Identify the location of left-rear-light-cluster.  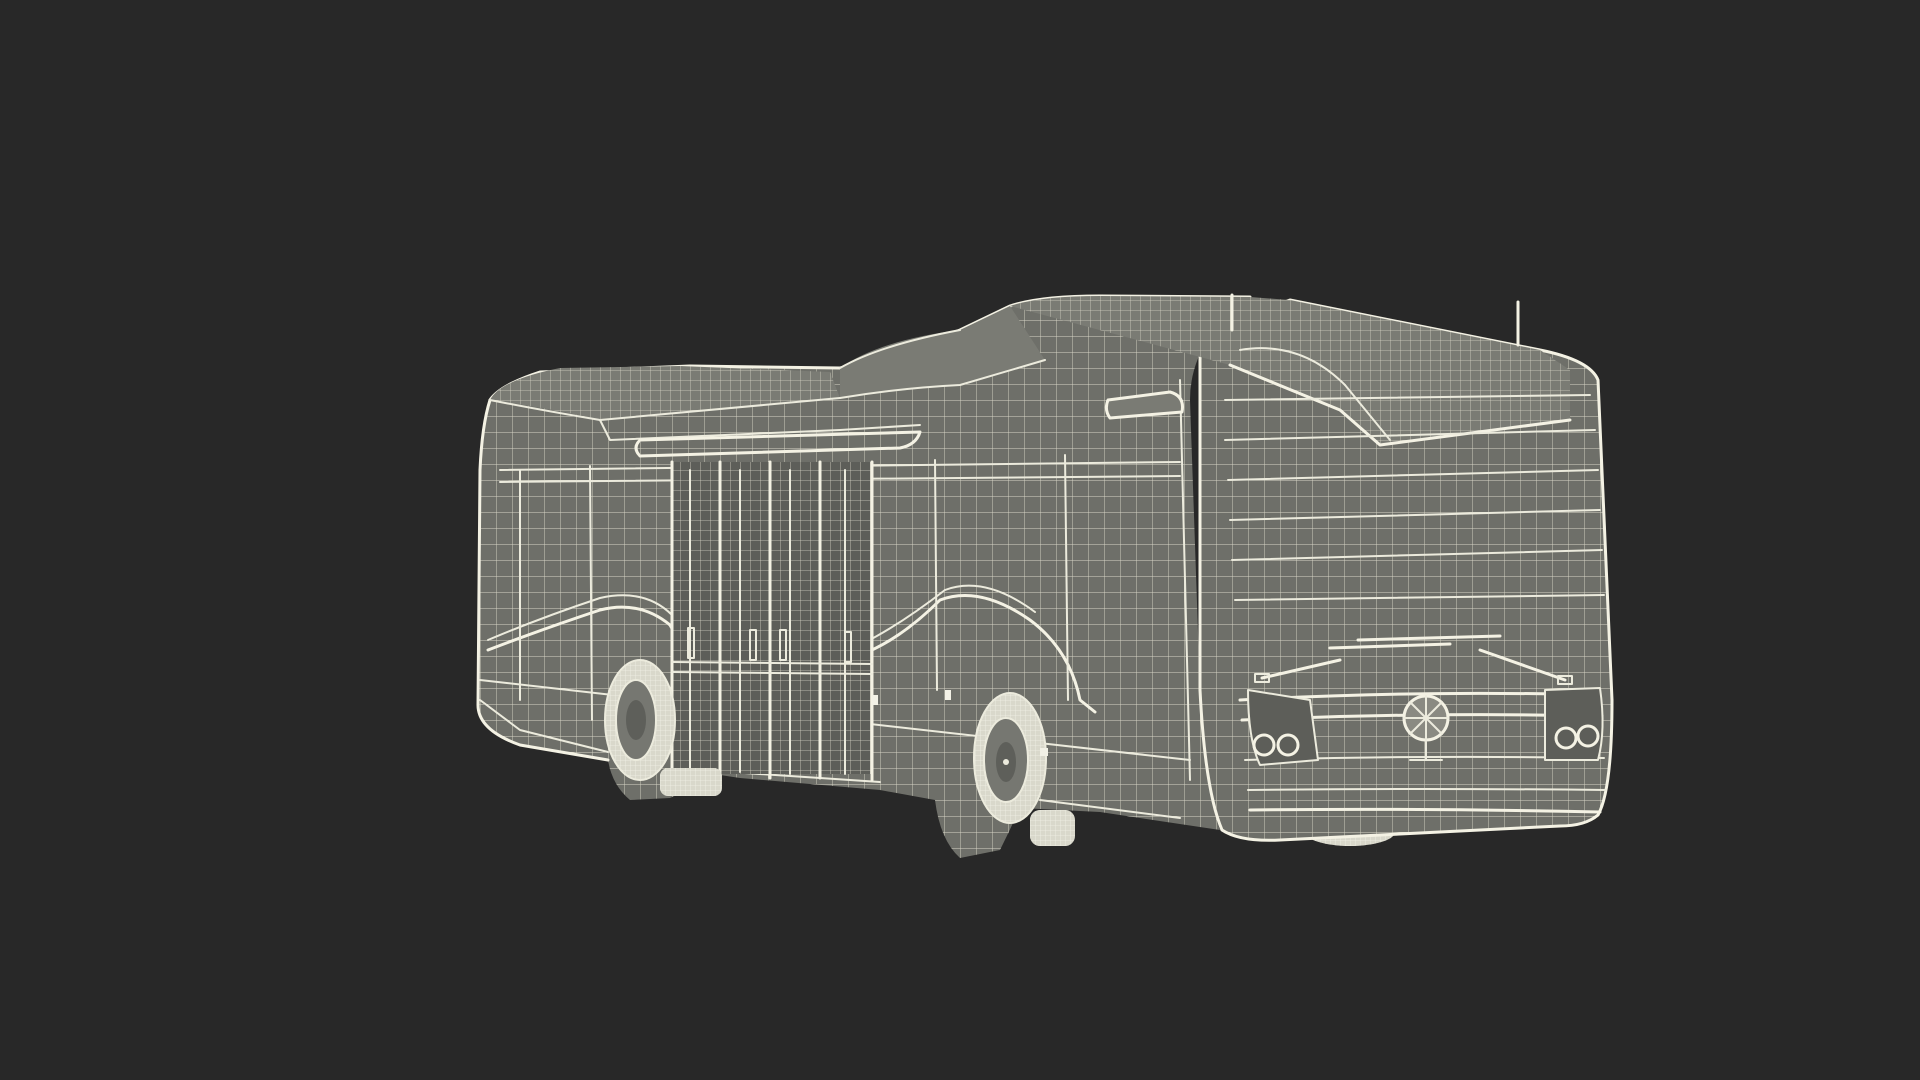
(1283, 727).